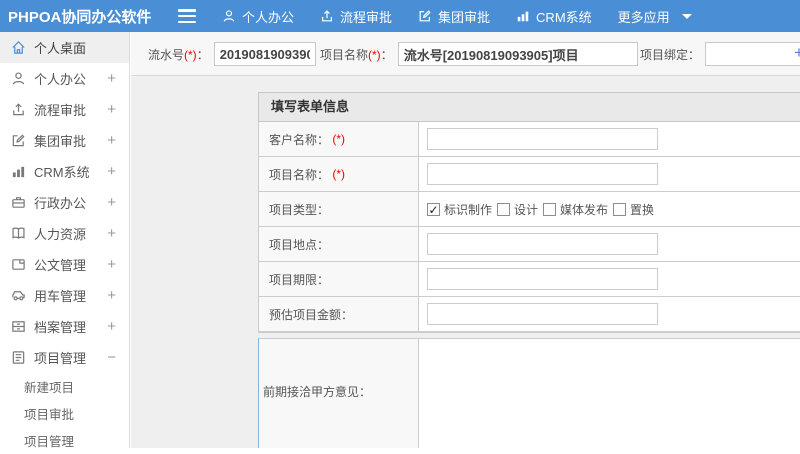 The height and width of the screenshot is (454, 800). Describe the element at coordinates (60, 327) in the screenshot. I see `sidebar-label: 档案管理` at that location.